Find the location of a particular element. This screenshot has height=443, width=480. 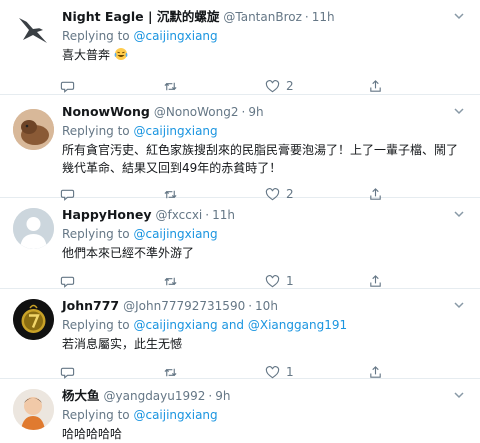

display-name: NonowWong is located at coordinates (106, 112).